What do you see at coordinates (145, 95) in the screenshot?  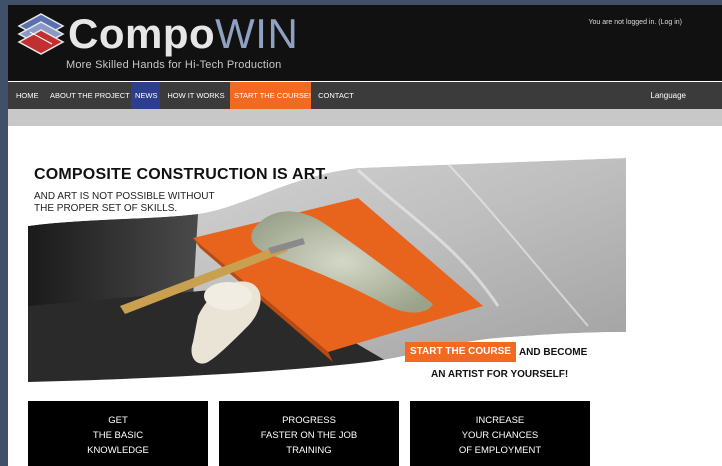 I see `nav-item-news: NEWS` at bounding box center [145, 95].